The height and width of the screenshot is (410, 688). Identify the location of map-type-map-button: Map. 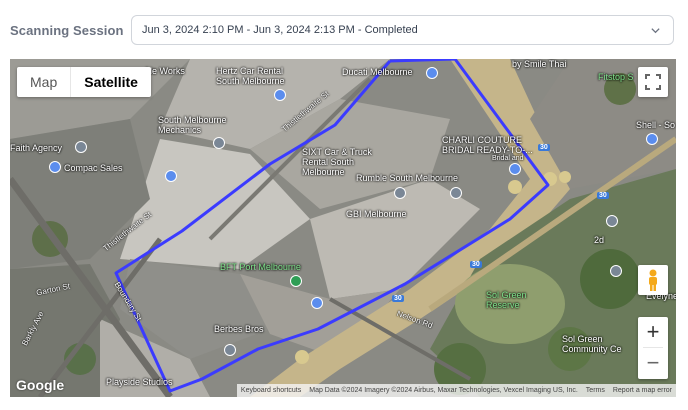
(43, 82).